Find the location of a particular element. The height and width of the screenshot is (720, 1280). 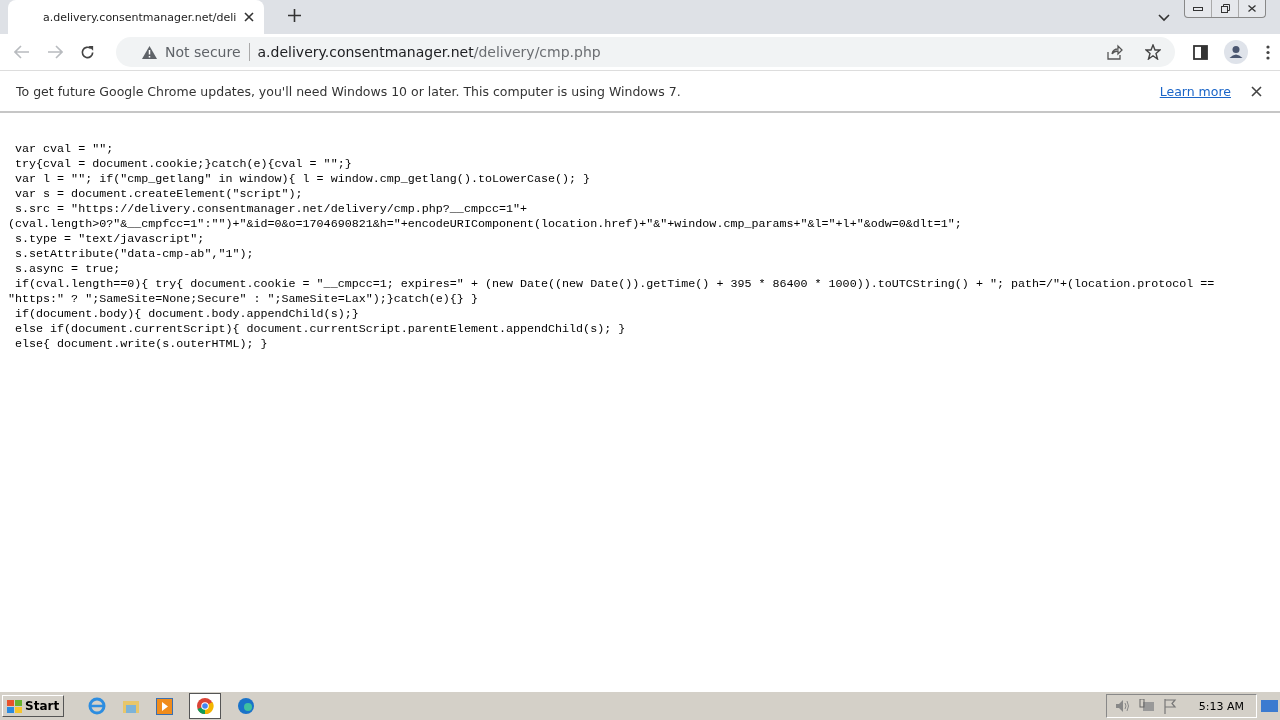

code-line: var cval = ""; is located at coordinates (64, 149).